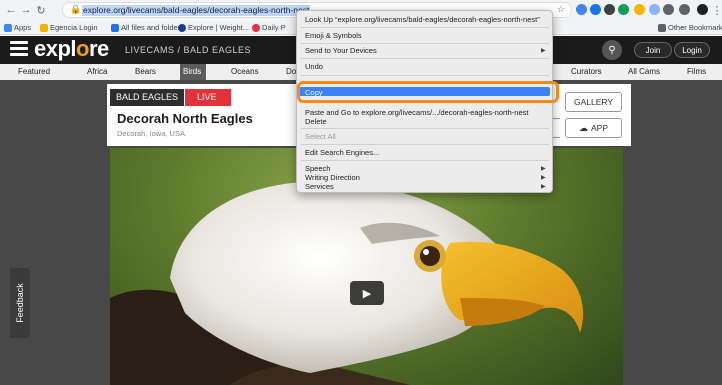  What do you see at coordinates (586, 71) in the screenshot?
I see `tab-curators: Curators` at bounding box center [586, 71].